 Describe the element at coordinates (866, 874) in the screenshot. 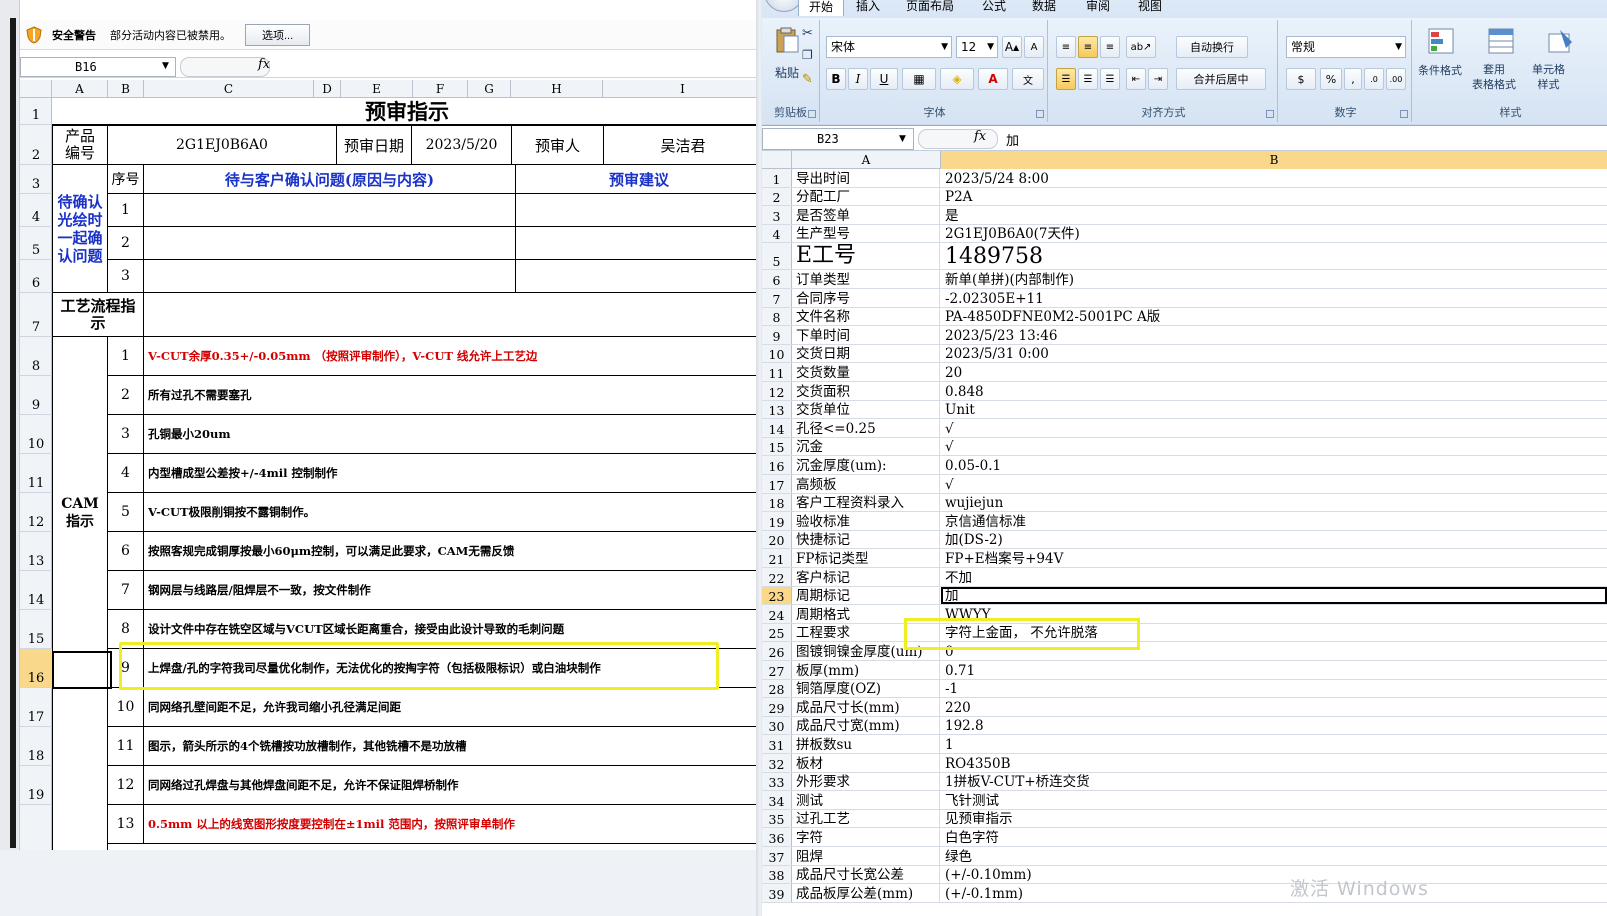

I see `field-name-cell: 成品尺寸长宽公差` at that location.